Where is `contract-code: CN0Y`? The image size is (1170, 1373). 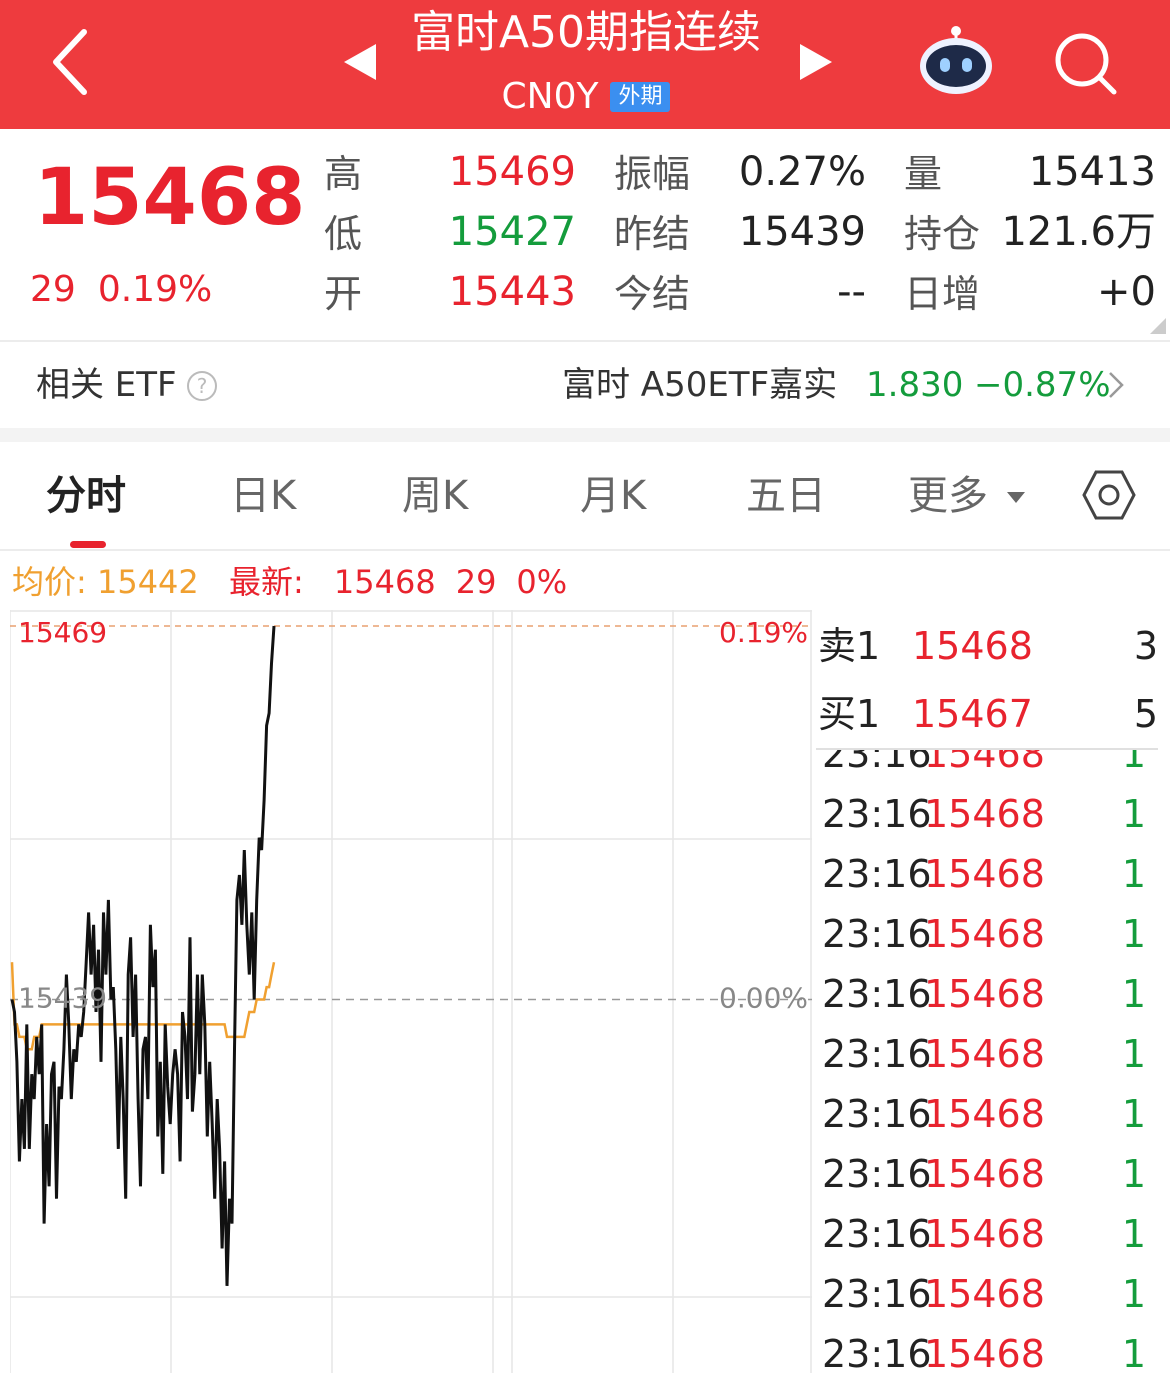 contract-code: CN0Y is located at coordinates (550, 96).